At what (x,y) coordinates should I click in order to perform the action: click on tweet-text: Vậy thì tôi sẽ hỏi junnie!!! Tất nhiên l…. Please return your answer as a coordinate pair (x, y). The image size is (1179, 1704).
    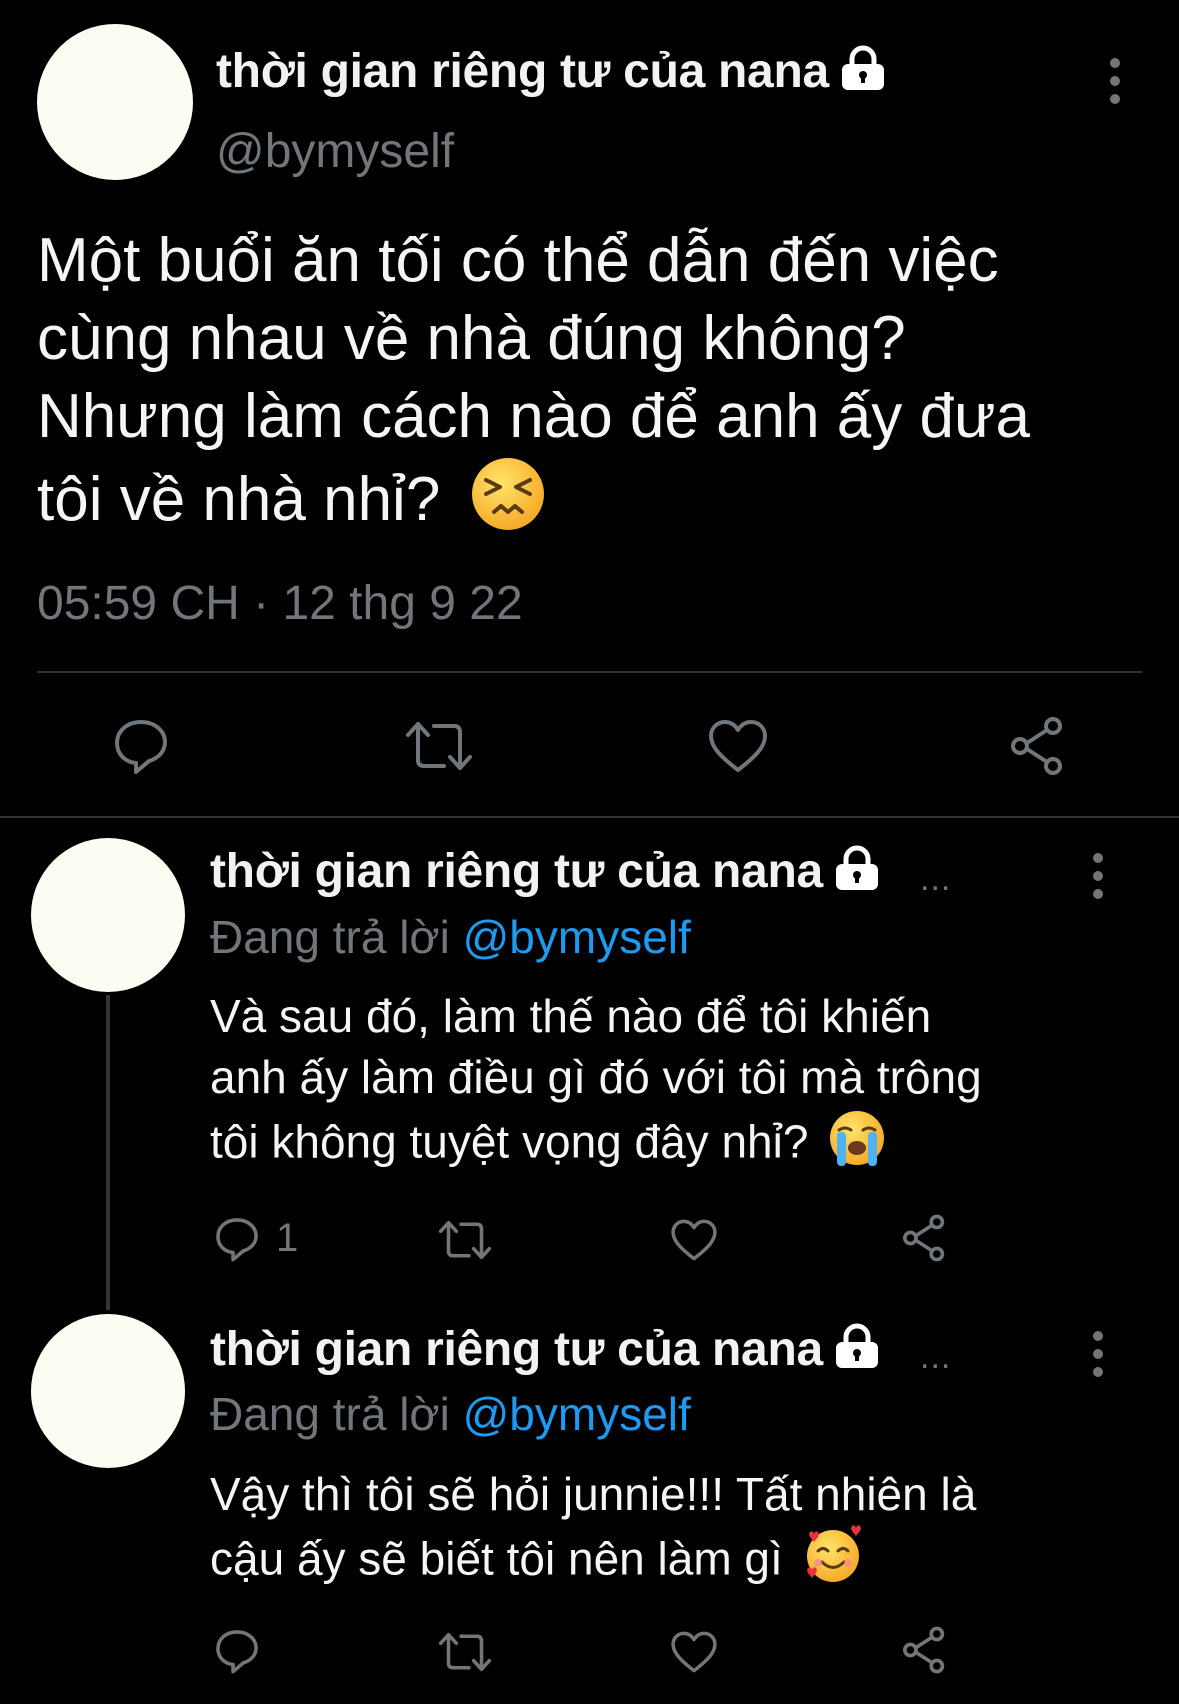
    Looking at the image, I should click on (690, 1532).